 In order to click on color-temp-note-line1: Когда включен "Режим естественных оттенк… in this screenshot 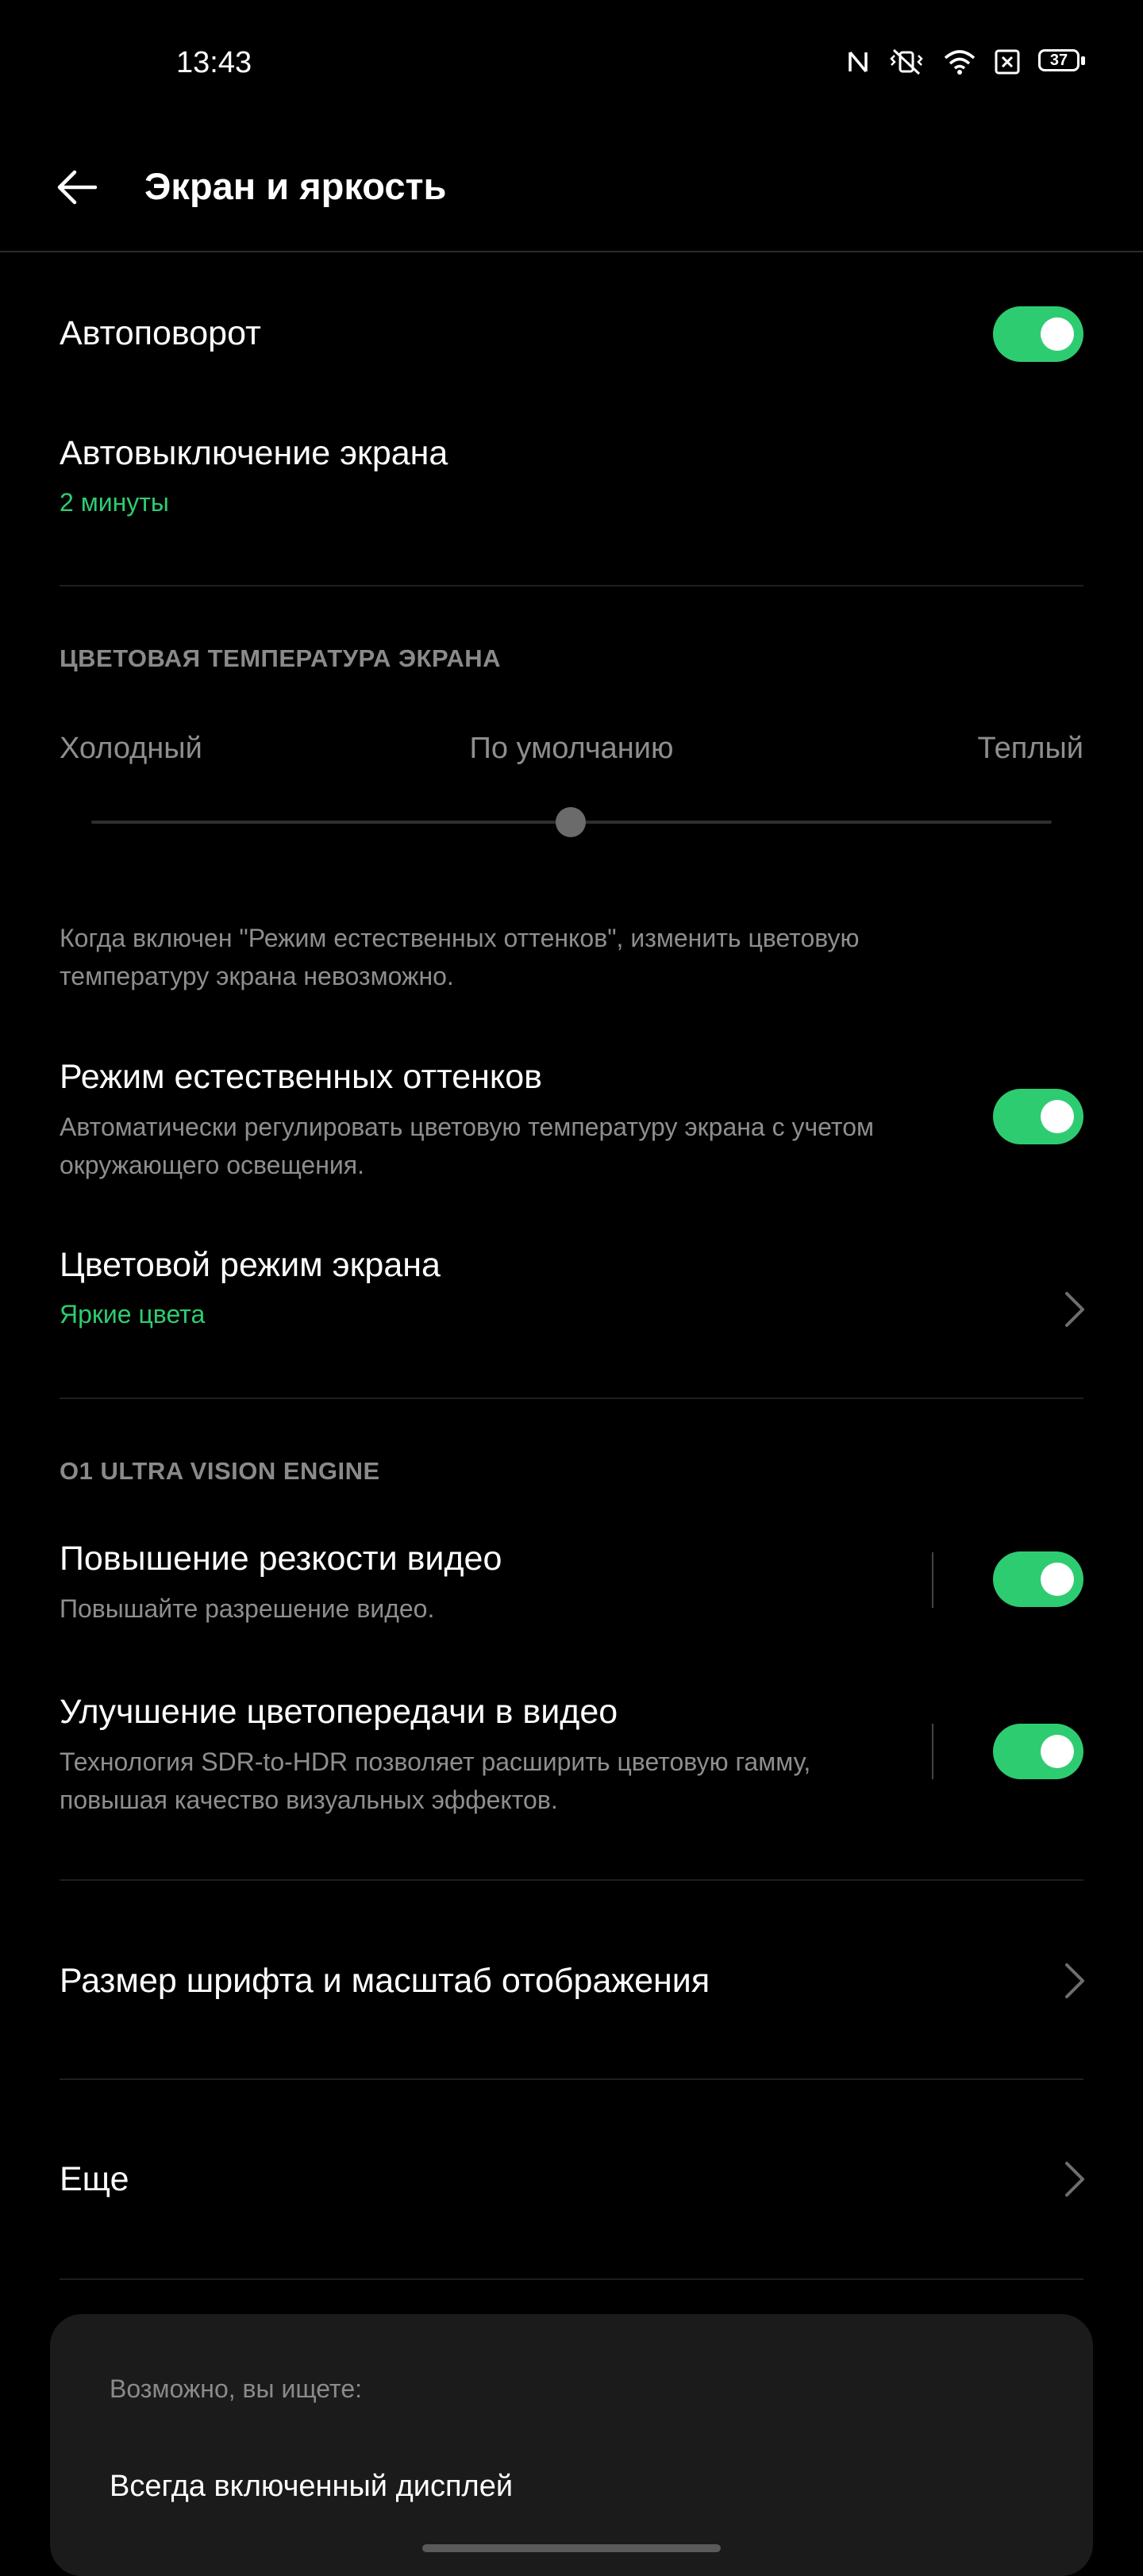, I will do `click(460, 938)`.